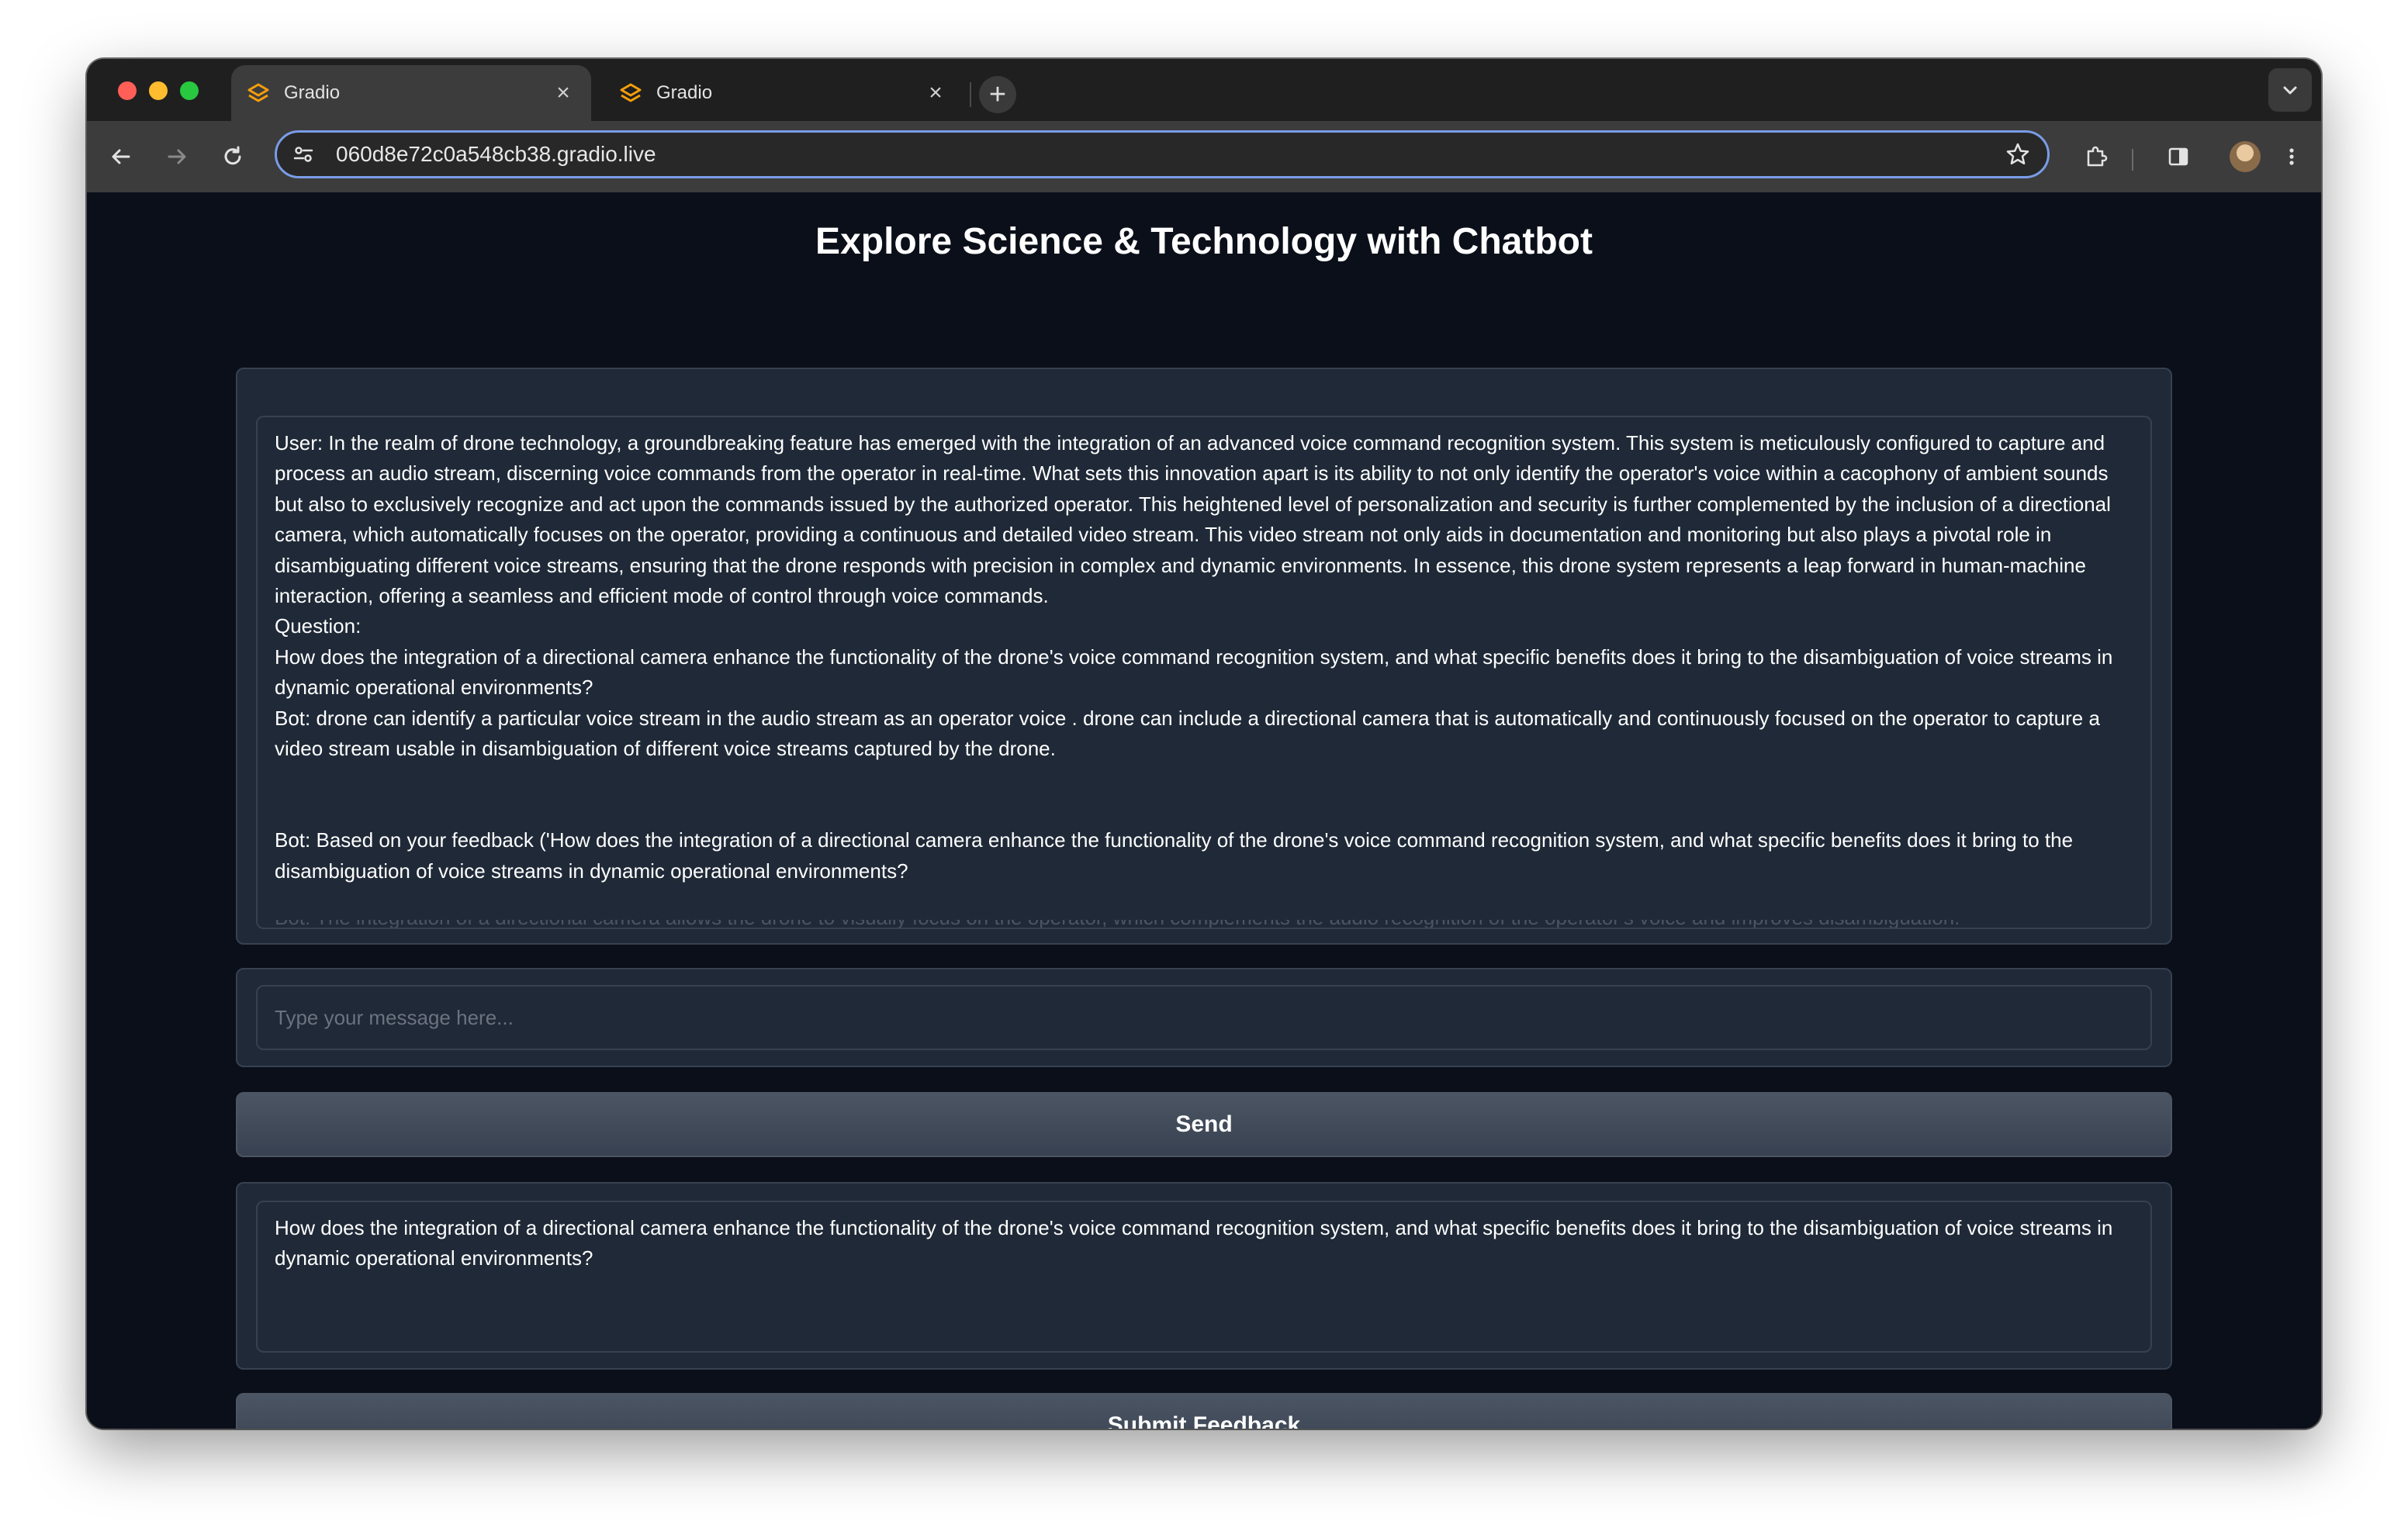 The width and height of the screenshot is (2408, 1531). I want to click on bookmark-star-icon, so click(2017, 154).